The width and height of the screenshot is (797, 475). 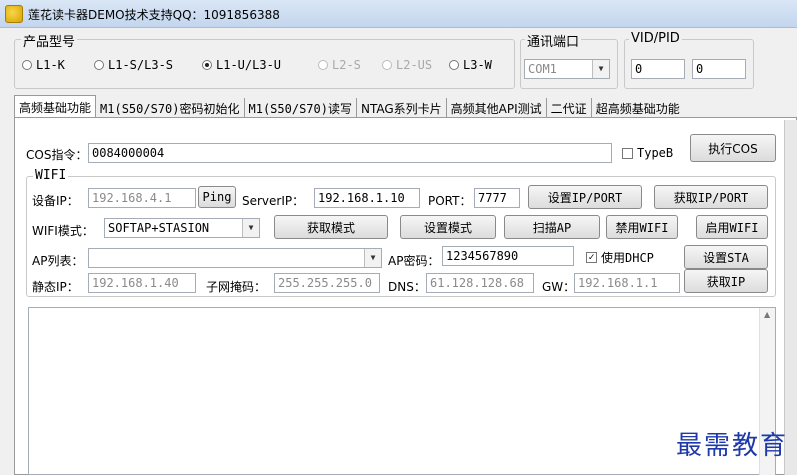 I want to click on dhcp-checkbox: ✓ 使用DHCP, so click(x=620, y=257).